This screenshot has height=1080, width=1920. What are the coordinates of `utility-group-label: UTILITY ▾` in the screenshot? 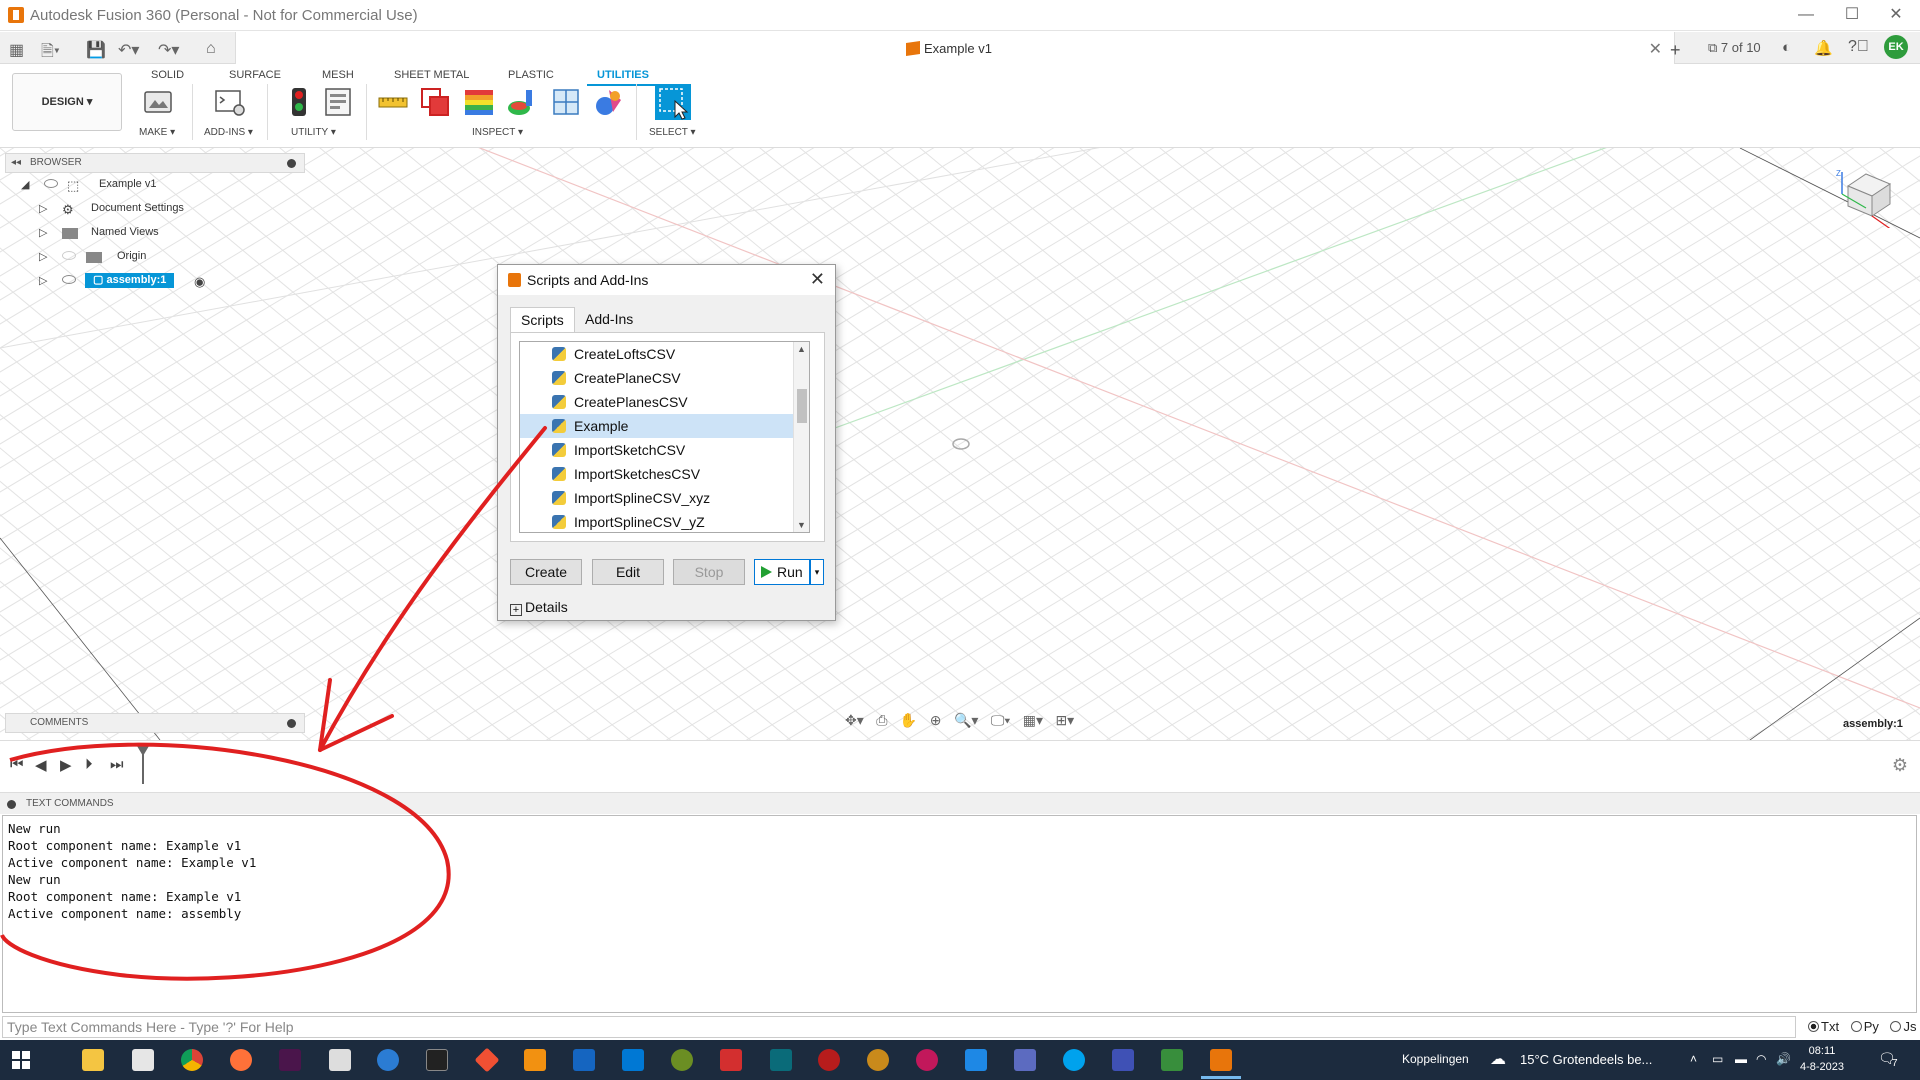 It's located at (313, 132).